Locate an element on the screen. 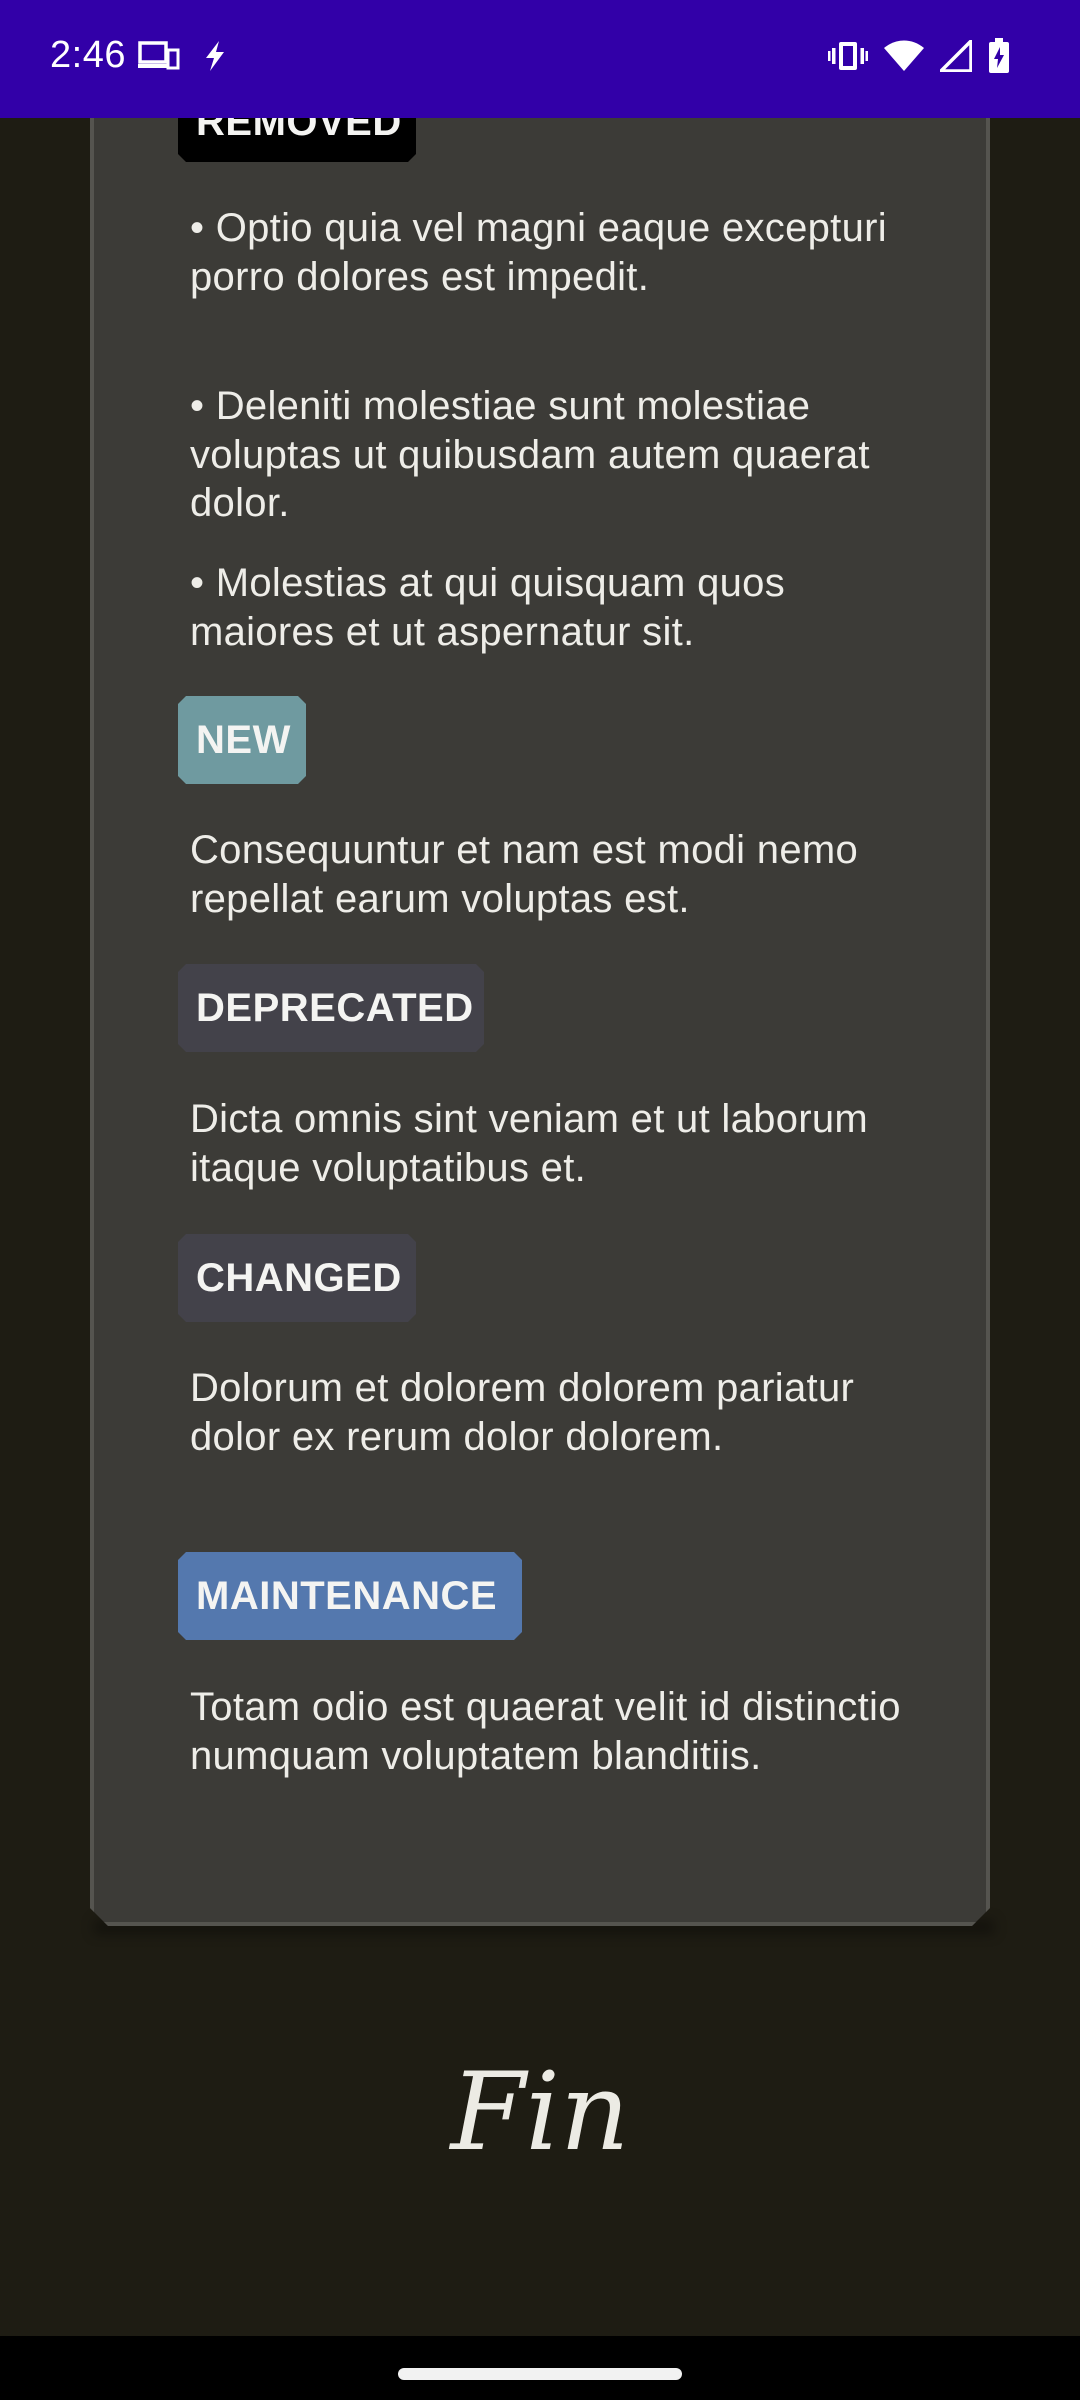 The height and width of the screenshot is (2400, 1080). new-tag: NEW is located at coordinates (242, 740).